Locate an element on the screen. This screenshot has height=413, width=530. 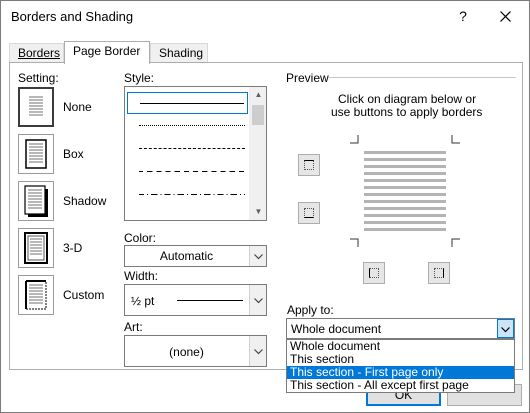
style-scrollbar: ▲ ▼ is located at coordinates (257, 153).